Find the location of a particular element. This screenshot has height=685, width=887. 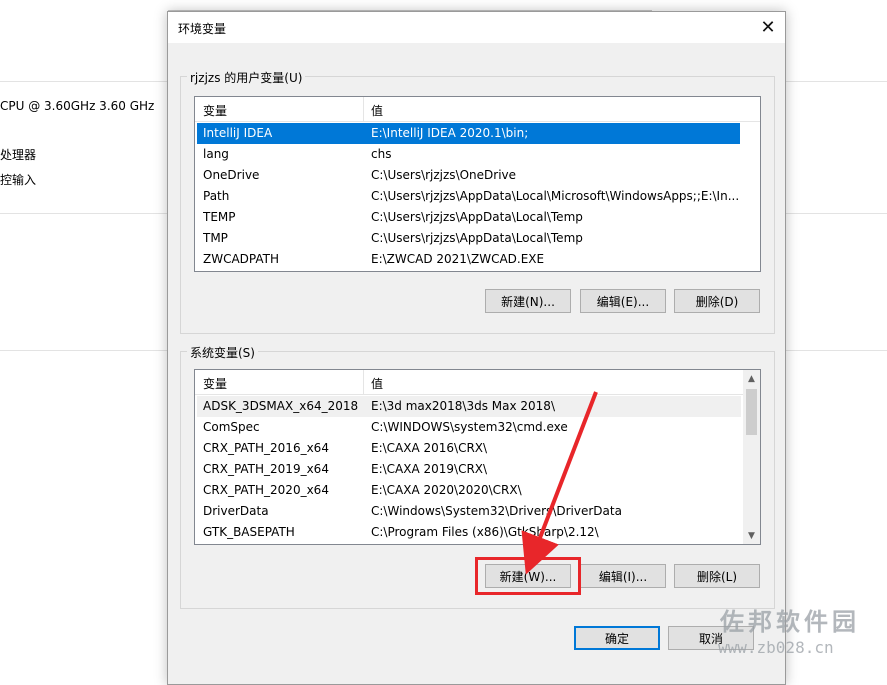

annotation-arrow-icon is located at coordinates (559, 483).